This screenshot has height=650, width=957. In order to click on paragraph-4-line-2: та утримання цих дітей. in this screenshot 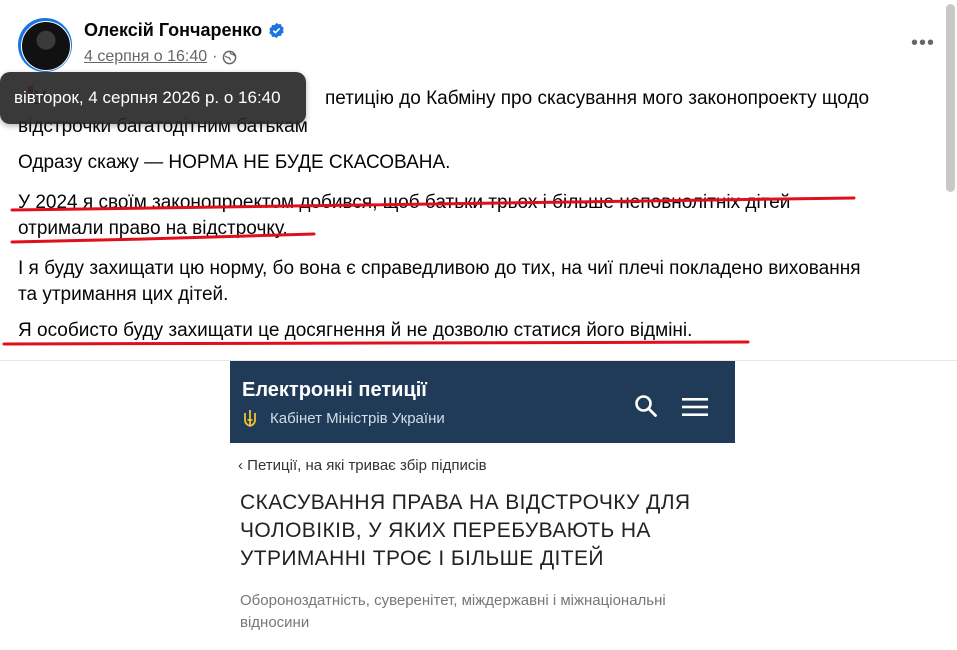, I will do `click(123, 294)`.